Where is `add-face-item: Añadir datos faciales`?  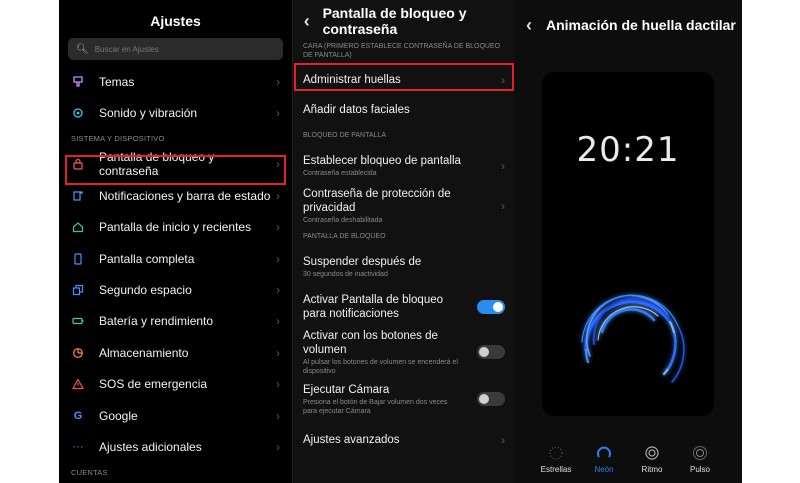 add-face-item: Añadir datos faciales is located at coordinates (404, 110).